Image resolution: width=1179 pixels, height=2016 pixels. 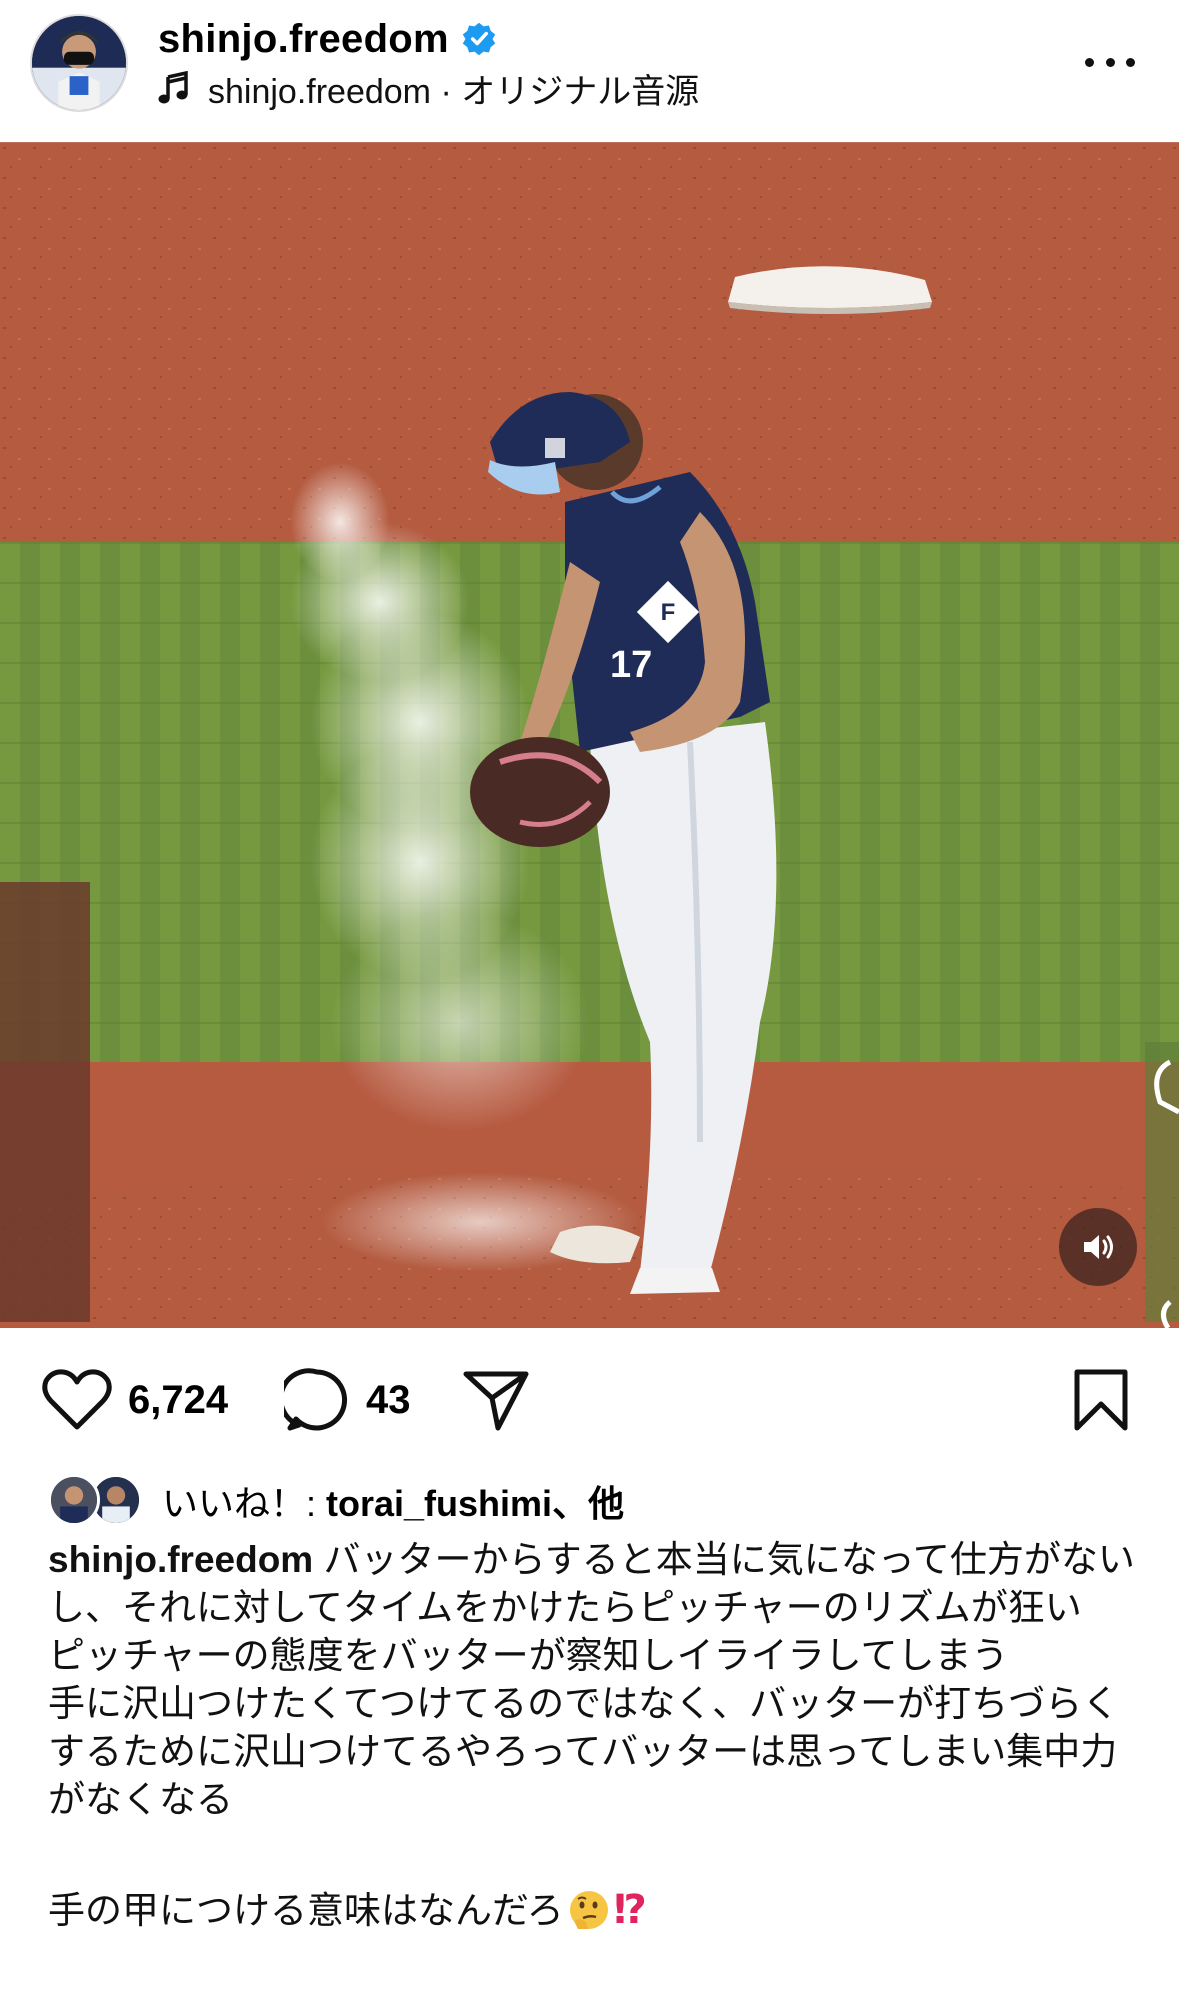 I want to click on speaker-icon, so click(x=1098, y=1247).